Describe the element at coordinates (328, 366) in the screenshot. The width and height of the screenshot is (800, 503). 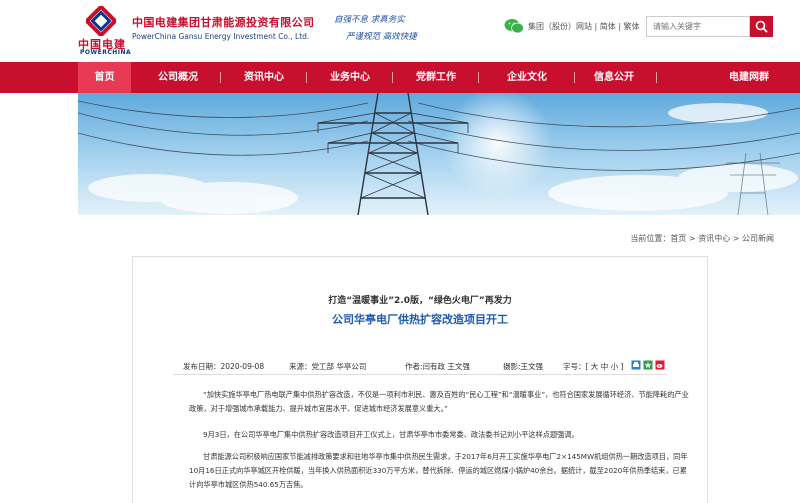
I see `article-source: 来源：党工部 华亭公司` at that location.